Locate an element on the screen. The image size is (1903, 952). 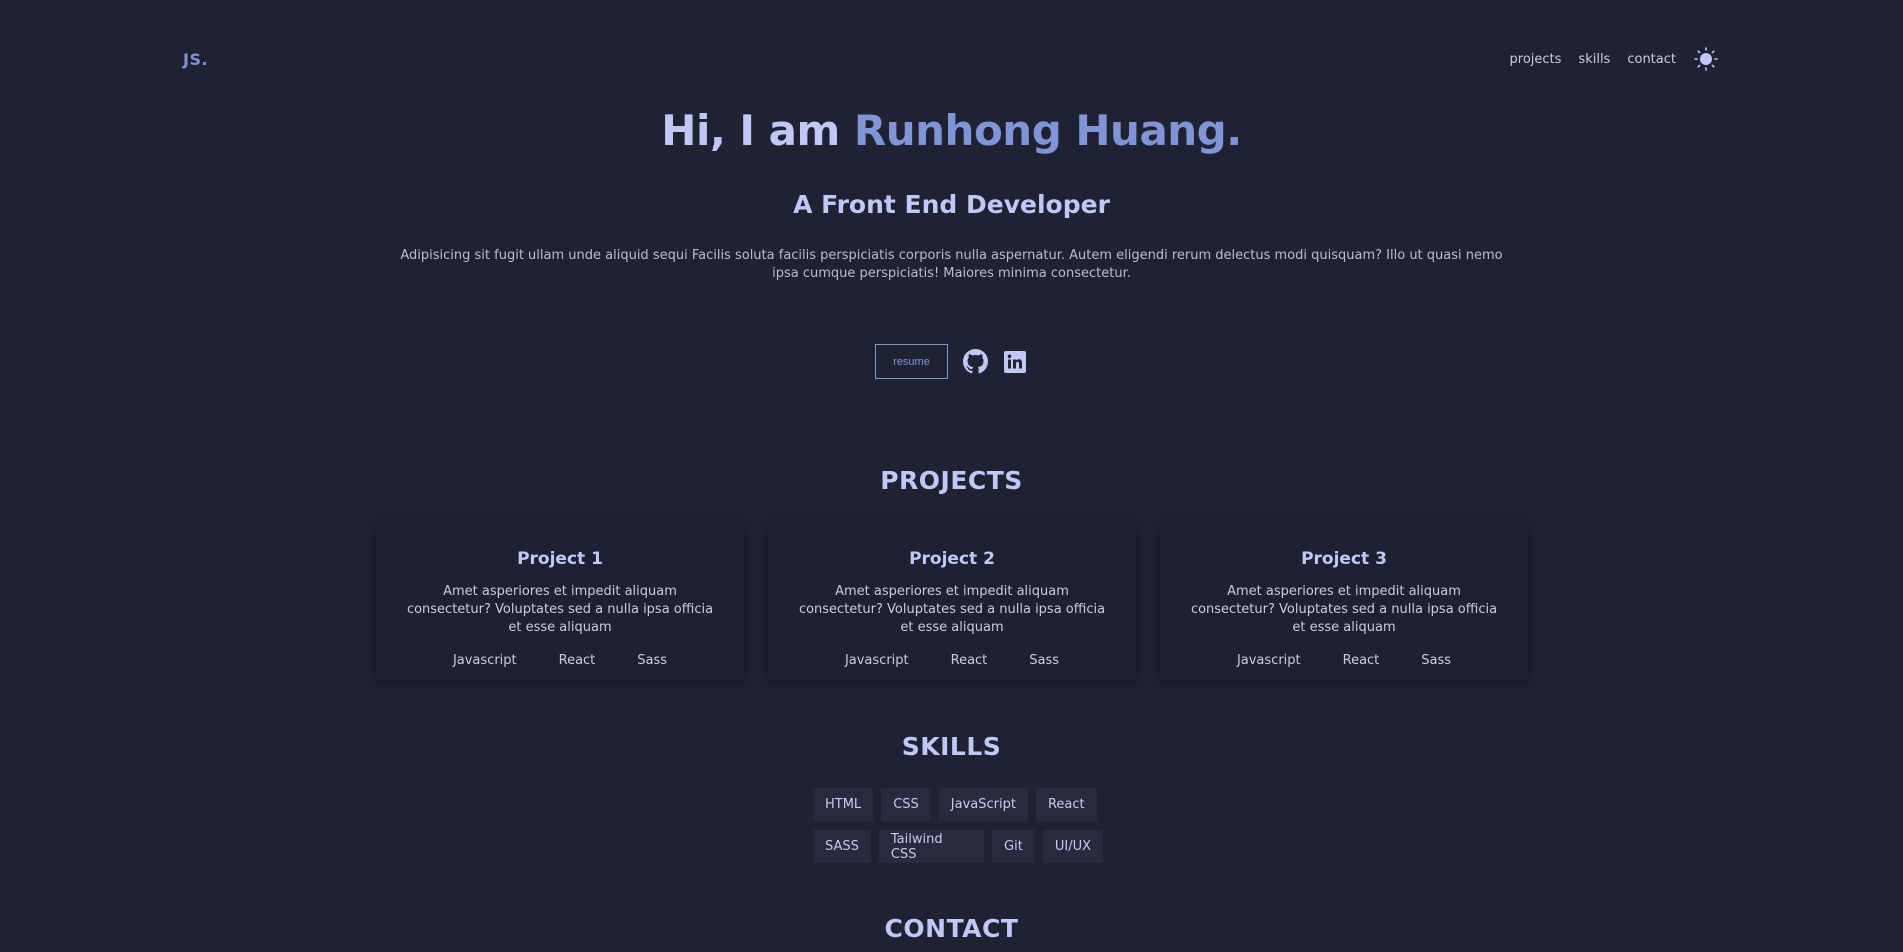
skill-badge: UI/UX is located at coordinates (1072, 846).